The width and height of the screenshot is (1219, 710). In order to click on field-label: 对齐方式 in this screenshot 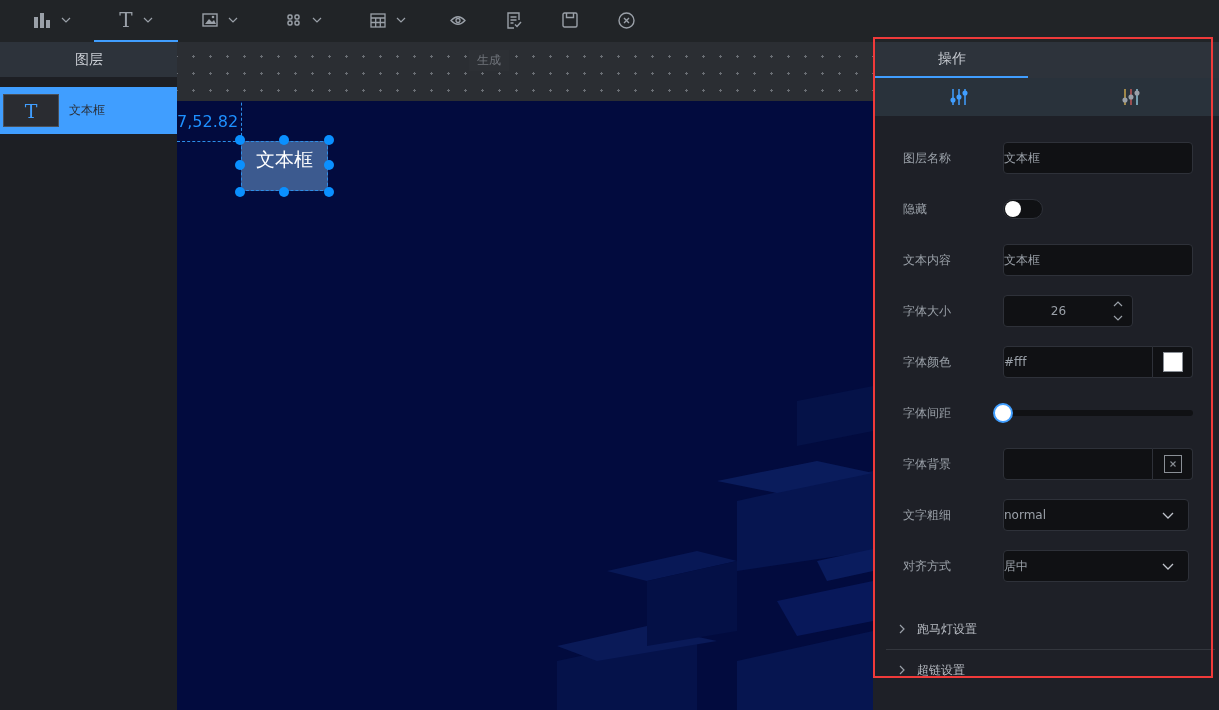, I will do `click(927, 566)`.